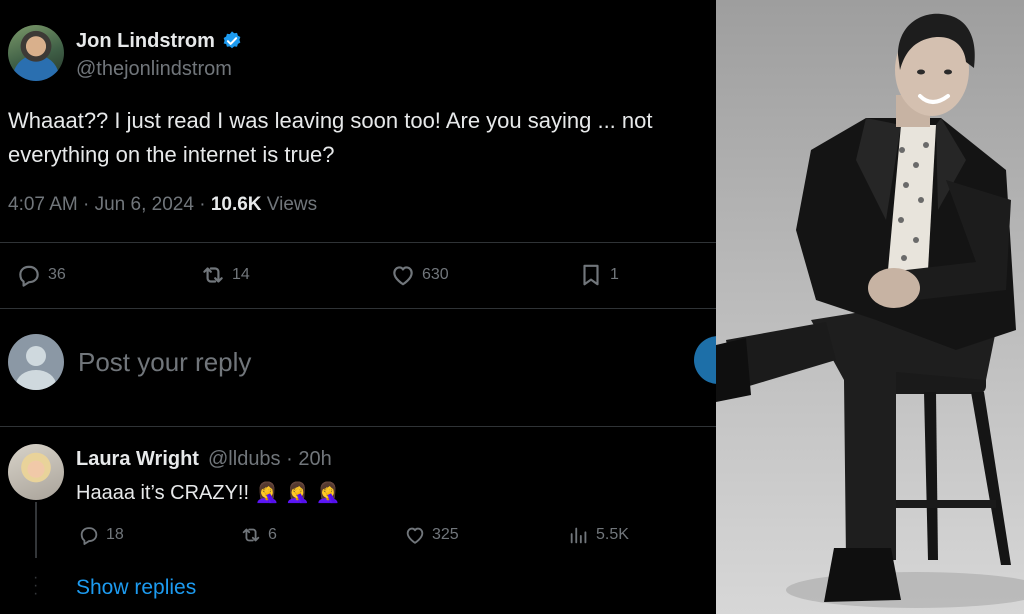 The width and height of the screenshot is (1024, 614). Describe the element at coordinates (36, 585) in the screenshot. I see `thread-dots: · · ·` at that location.